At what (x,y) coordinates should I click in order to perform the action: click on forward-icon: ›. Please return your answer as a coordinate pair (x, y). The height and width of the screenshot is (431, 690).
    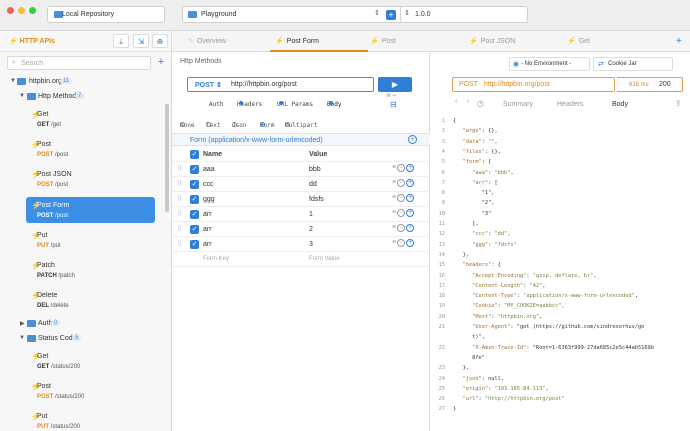
    Looking at the image, I should click on (468, 101).